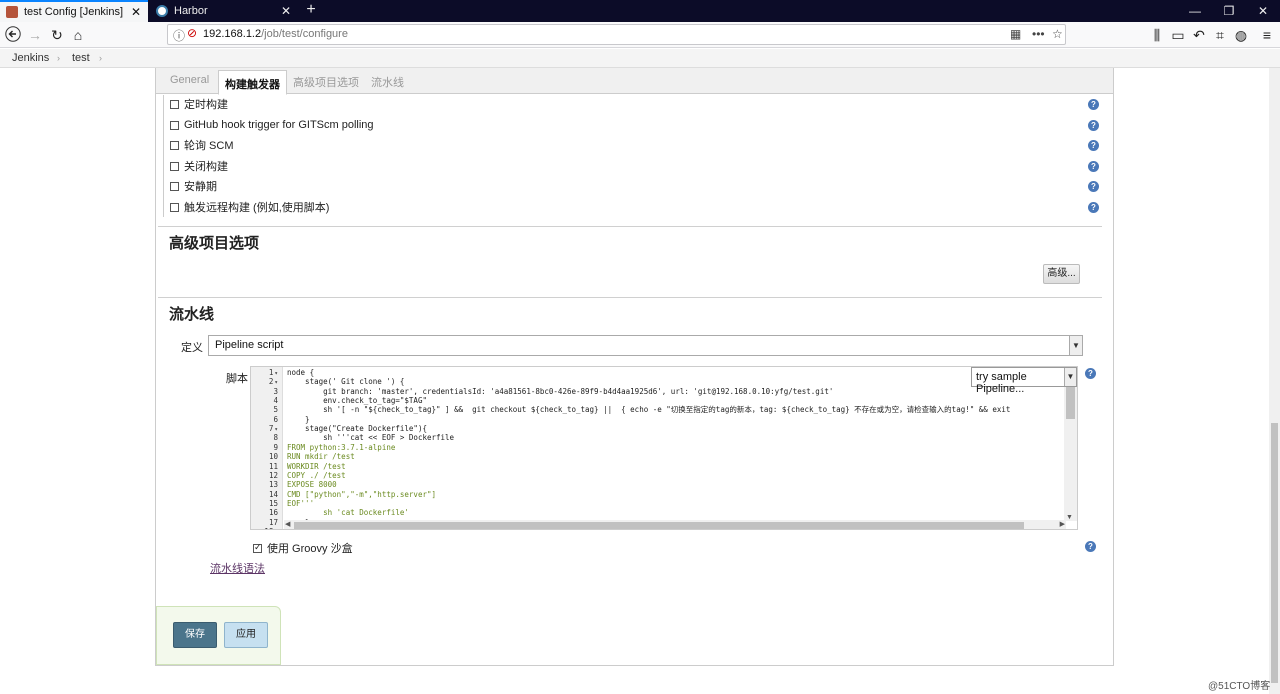 The image size is (1280, 694). I want to click on trigger-scheduled: 定时构建, so click(199, 104).